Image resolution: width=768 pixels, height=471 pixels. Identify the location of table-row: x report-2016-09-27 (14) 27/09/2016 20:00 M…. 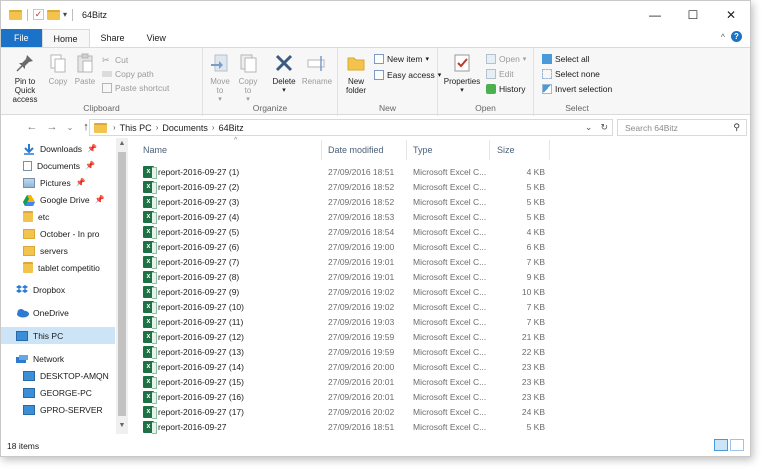
(341, 366).